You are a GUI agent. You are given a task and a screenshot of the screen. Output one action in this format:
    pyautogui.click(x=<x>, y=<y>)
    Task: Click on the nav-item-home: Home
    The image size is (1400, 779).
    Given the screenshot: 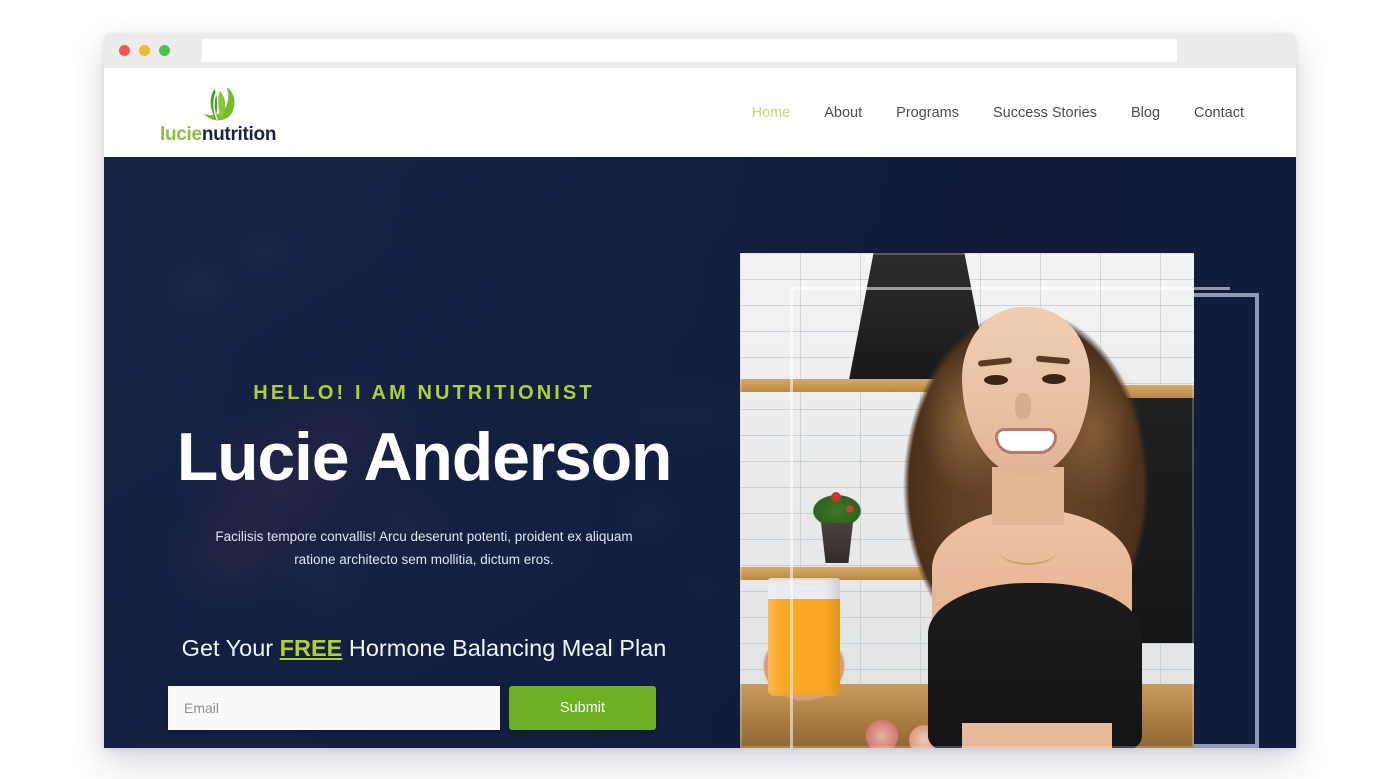 What is the action you would take?
    pyautogui.click(x=771, y=113)
    